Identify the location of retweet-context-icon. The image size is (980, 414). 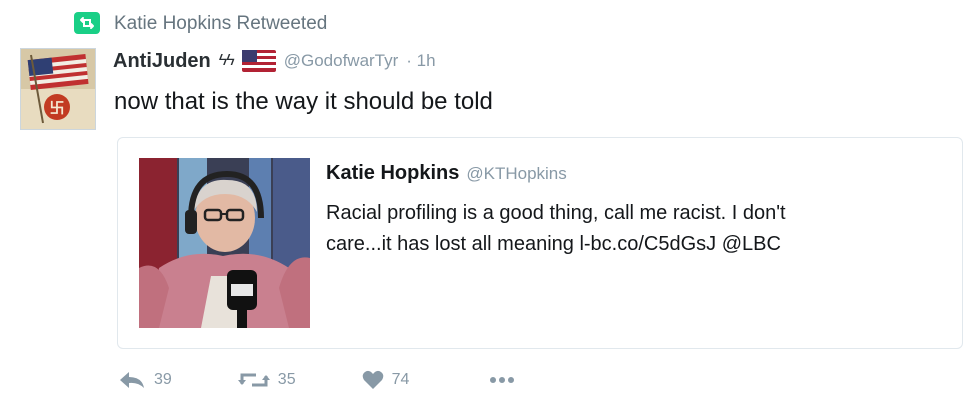
(87, 23).